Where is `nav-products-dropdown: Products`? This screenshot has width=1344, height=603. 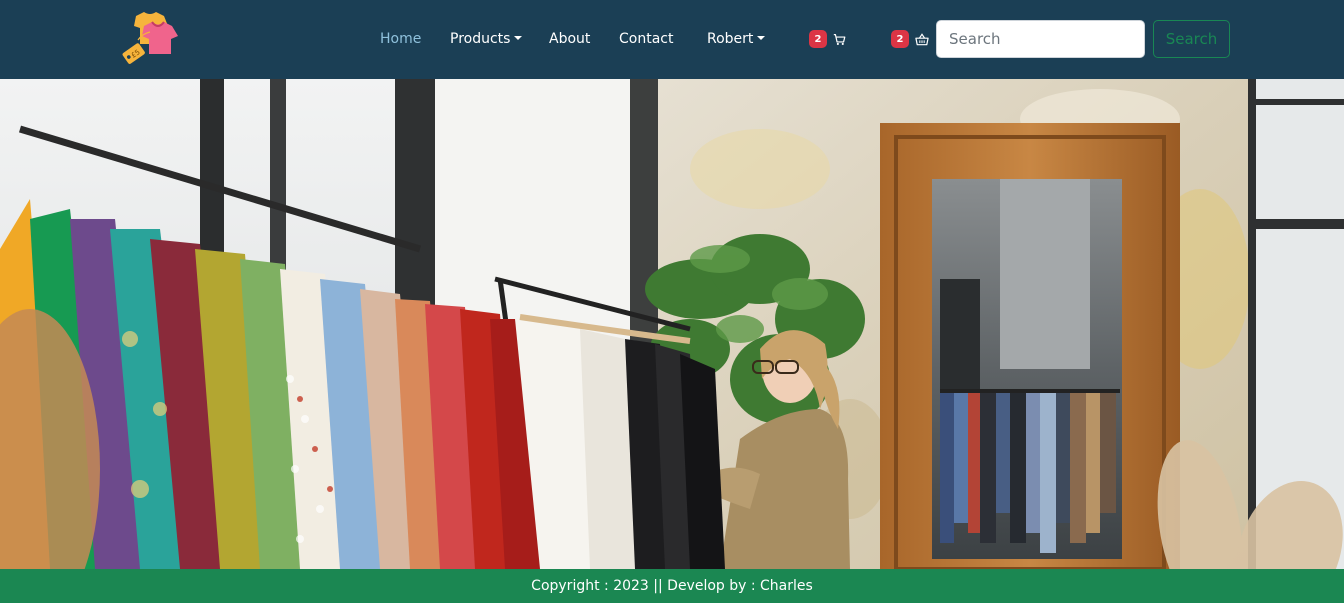
nav-products-dropdown: Products is located at coordinates (486, 39).